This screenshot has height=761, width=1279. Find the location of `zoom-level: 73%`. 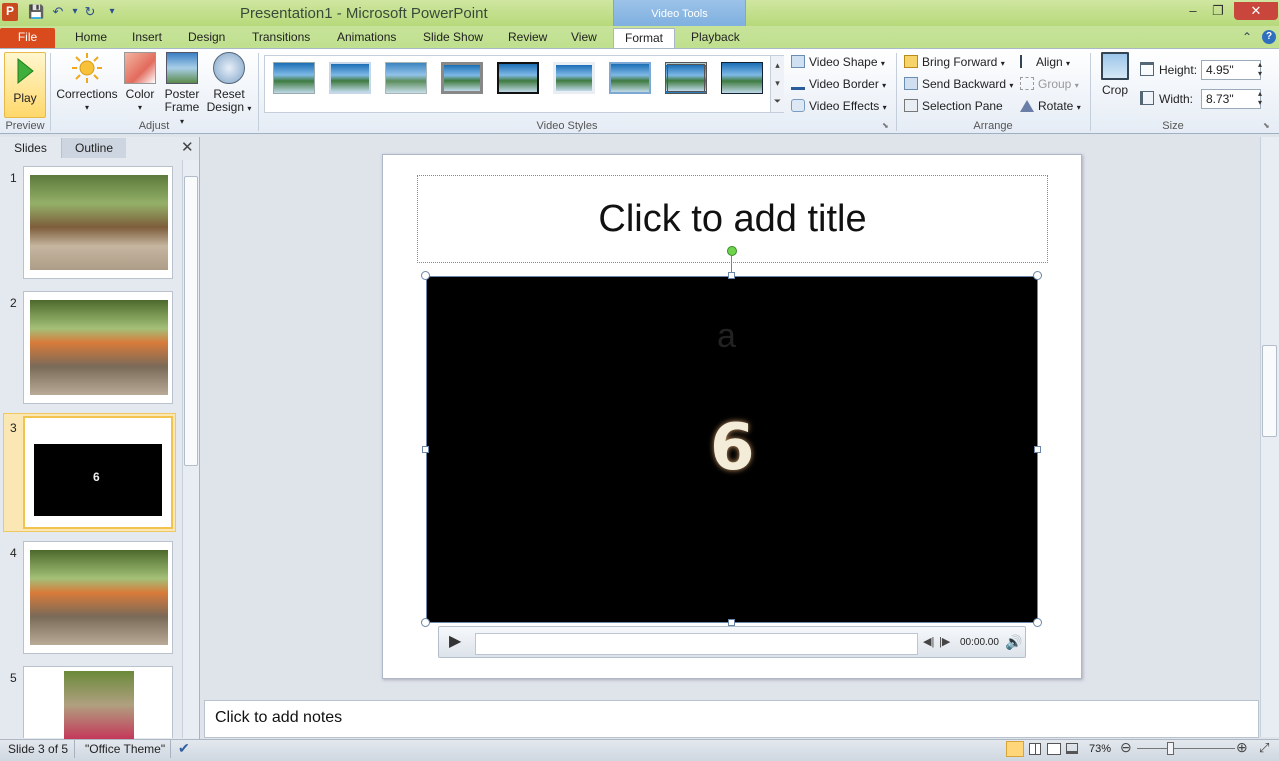

zoom-level: 73% is located at coordinates (1100, 749).